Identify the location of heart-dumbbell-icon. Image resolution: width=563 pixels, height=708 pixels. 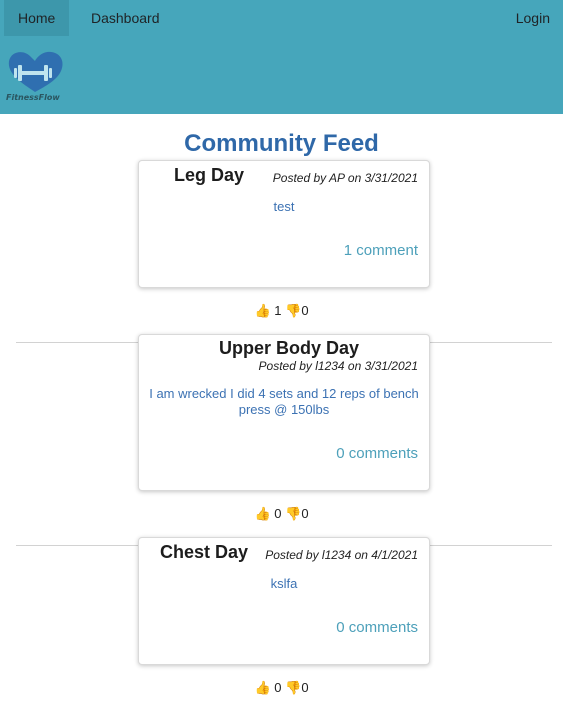
(35, 71).